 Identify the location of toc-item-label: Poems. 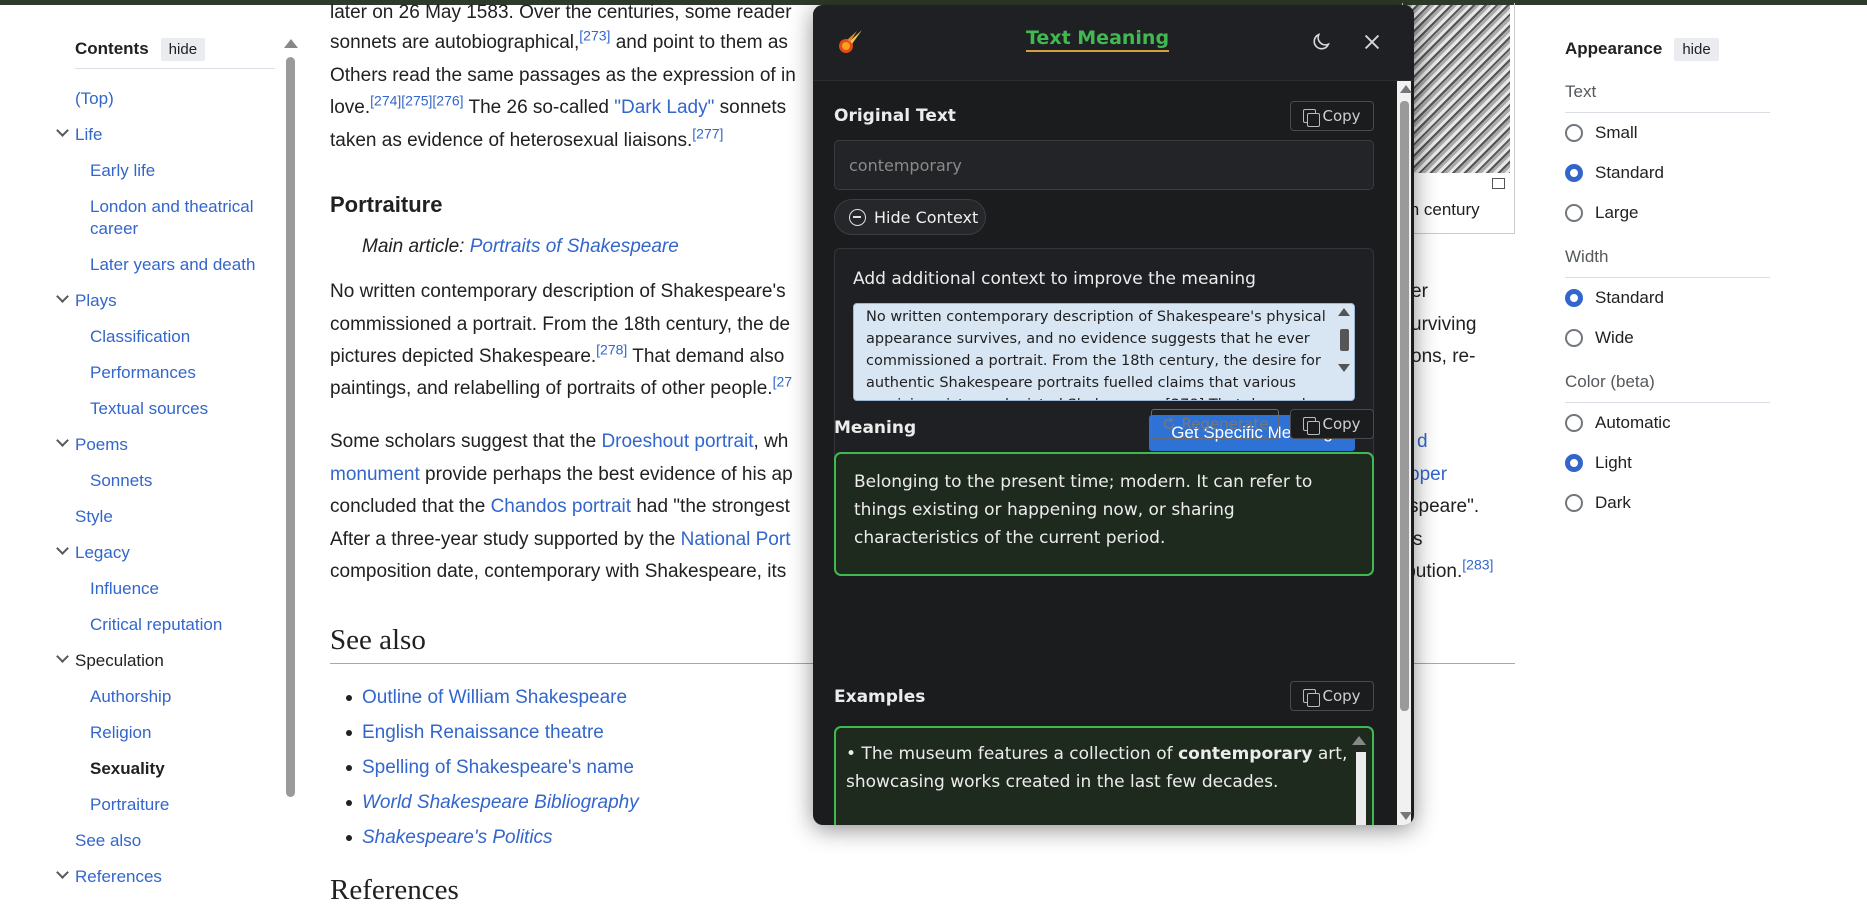
(101, 444).